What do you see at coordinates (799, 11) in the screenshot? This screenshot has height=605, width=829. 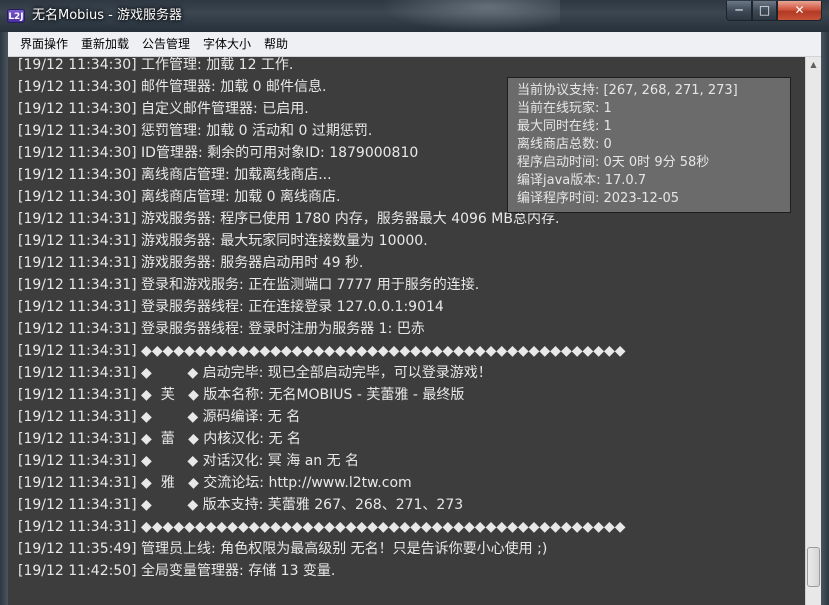 I see `close-button: ✕` at bounding box center [799, 11].